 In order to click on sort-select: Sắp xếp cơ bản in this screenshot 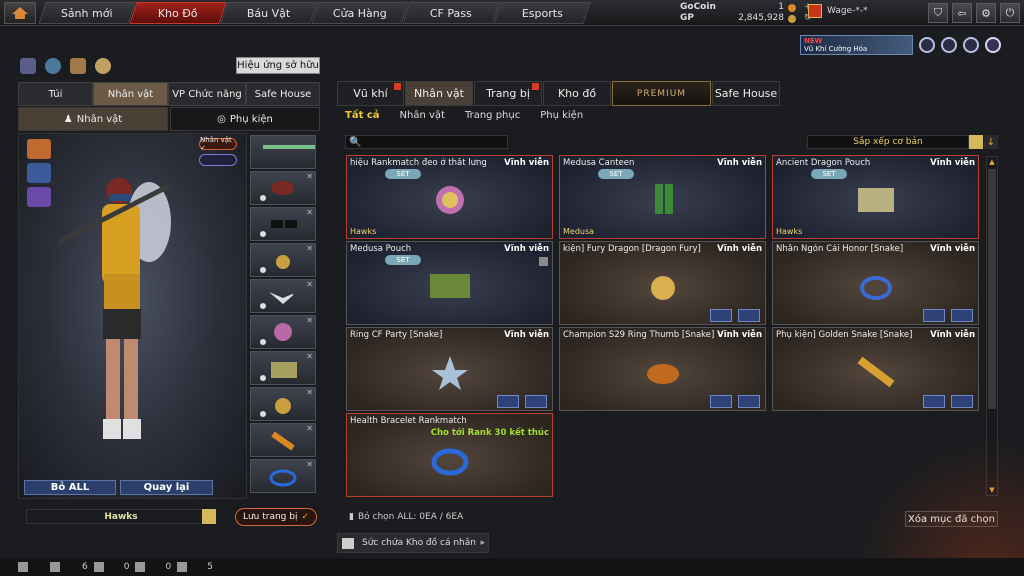, I will do `click(888, 142)`.